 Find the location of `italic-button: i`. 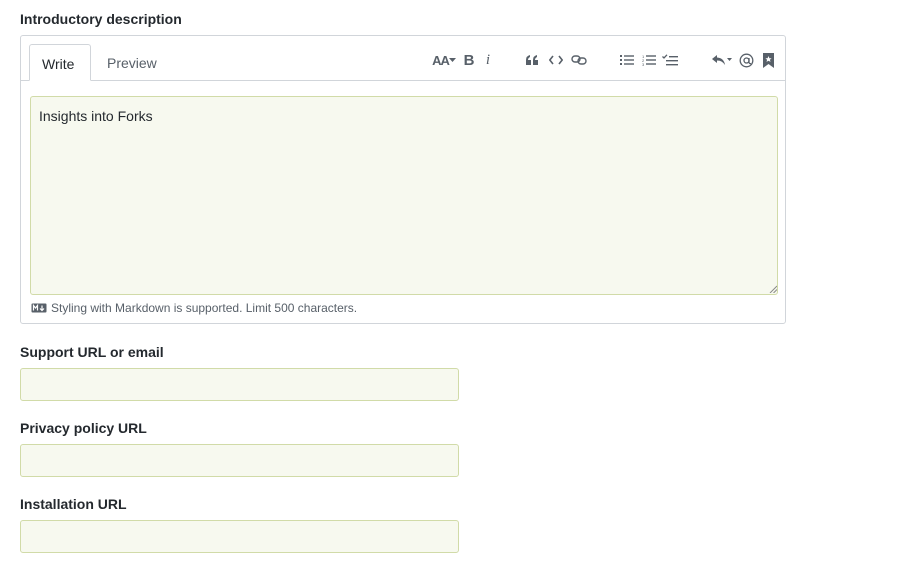

italic-button: i is located at coordinates (488, 60).